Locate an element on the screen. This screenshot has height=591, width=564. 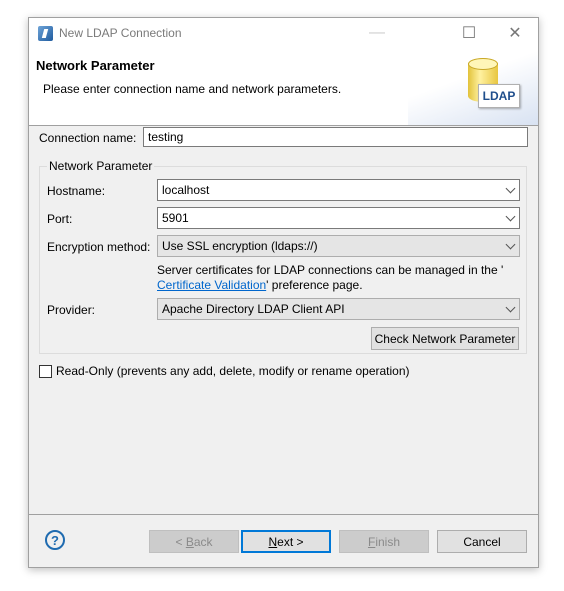
hostname-combo: localhost is located at coordinates (338, 190).